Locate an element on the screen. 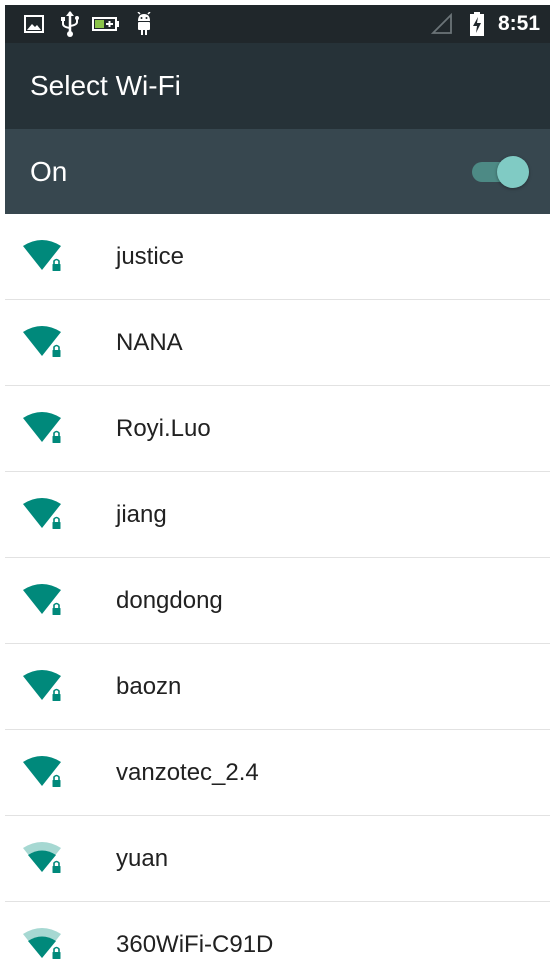 The height and width of the screenshot is (964, 550). network-ssid: vanzotec_2.4 is located at coordinates (187, 772).